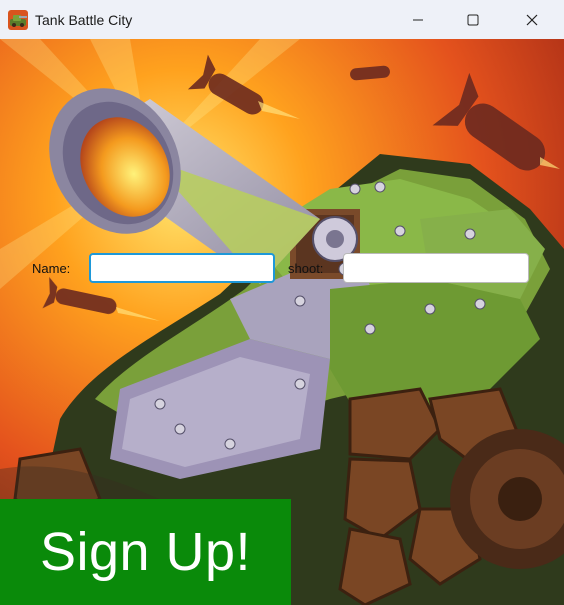 The width and height of the screenshot is (564, 605). I want to click on maximize-button, so click(473, 19).